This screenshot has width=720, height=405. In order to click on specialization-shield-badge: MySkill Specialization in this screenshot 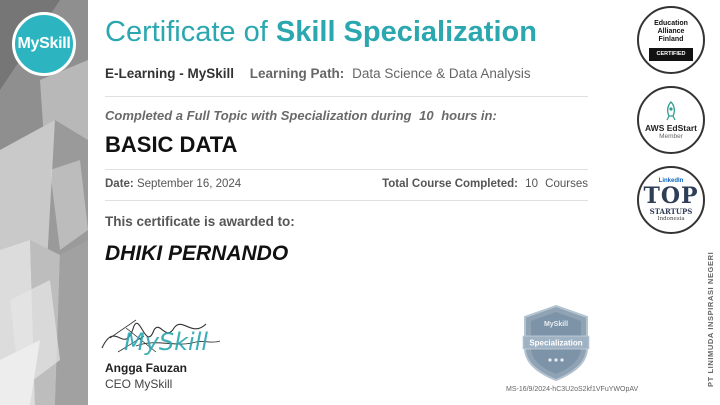, I will do `click(556, 343)`.